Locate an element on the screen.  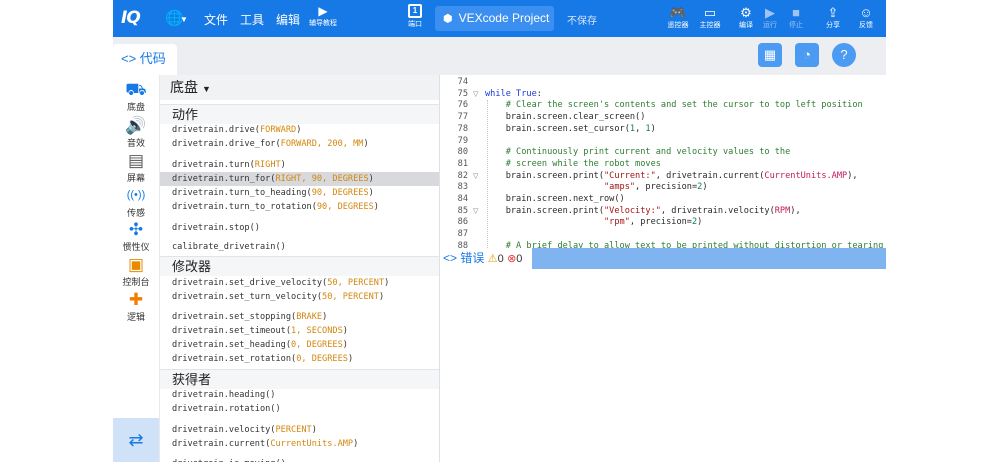
feedback-icon: ☺ is located at coordinates (866, 12).